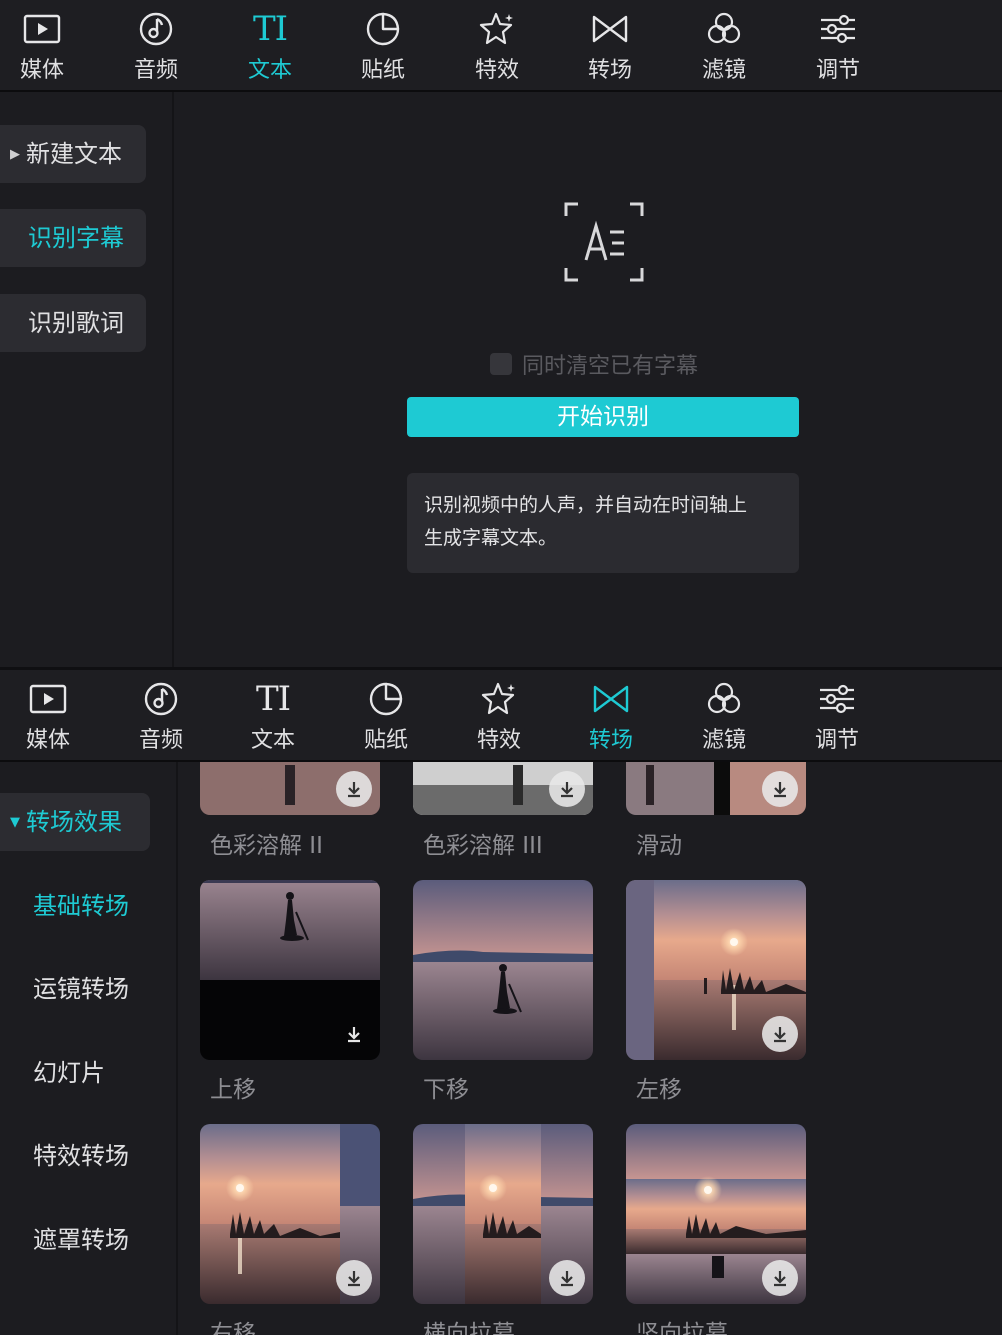 This screenshot has height=1335, width=1002. I want to click on bottom-toolbar: 媒体 音频 TI 文本 贴纸 特效 转场 滤镜 调节, so click(501, 716).